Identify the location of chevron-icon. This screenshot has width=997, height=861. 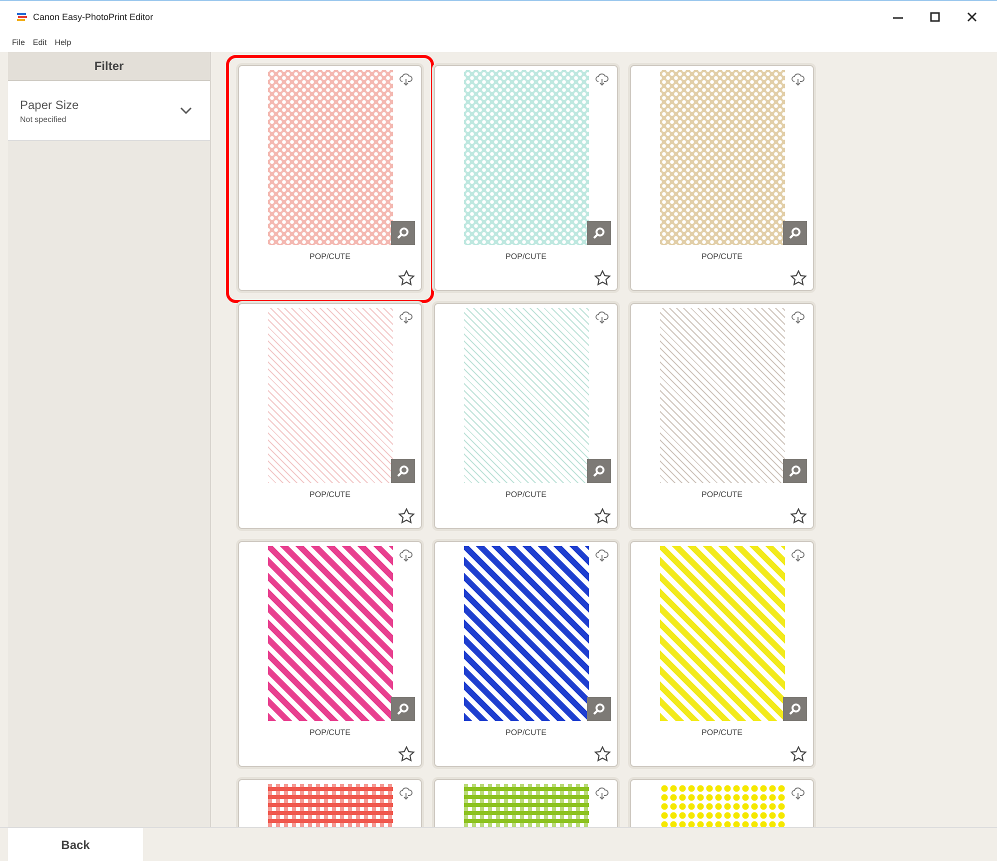
(186, 110).